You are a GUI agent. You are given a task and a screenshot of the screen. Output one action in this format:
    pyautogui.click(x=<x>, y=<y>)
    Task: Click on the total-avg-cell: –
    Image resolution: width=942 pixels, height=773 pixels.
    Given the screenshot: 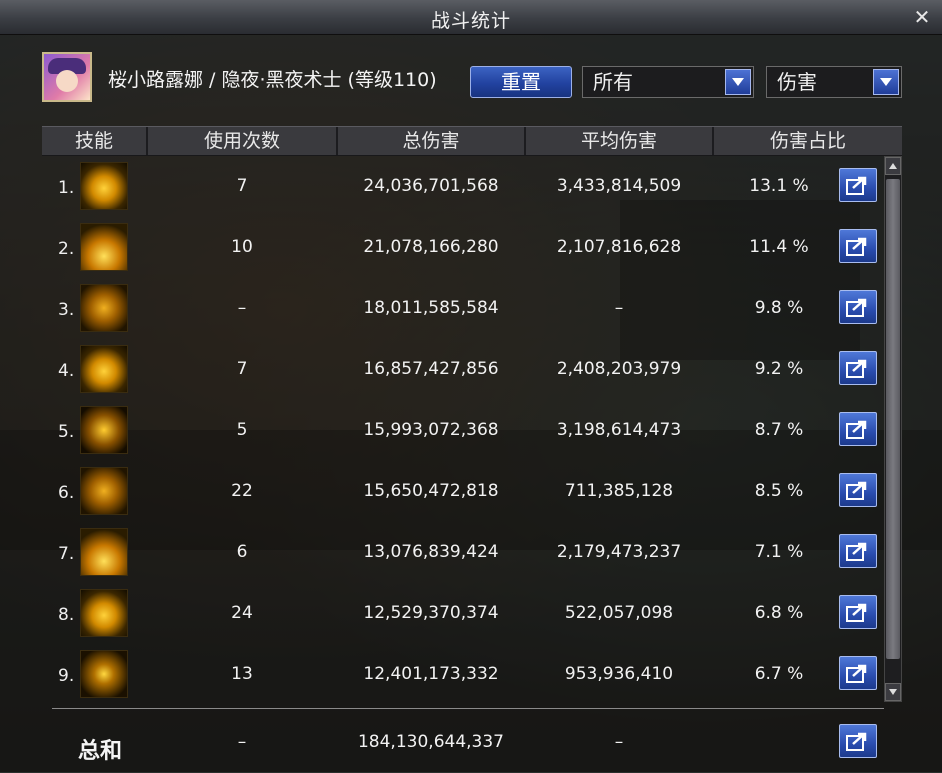 What is the action you would take?
    pyautogui.click(x=619, y=742)
    